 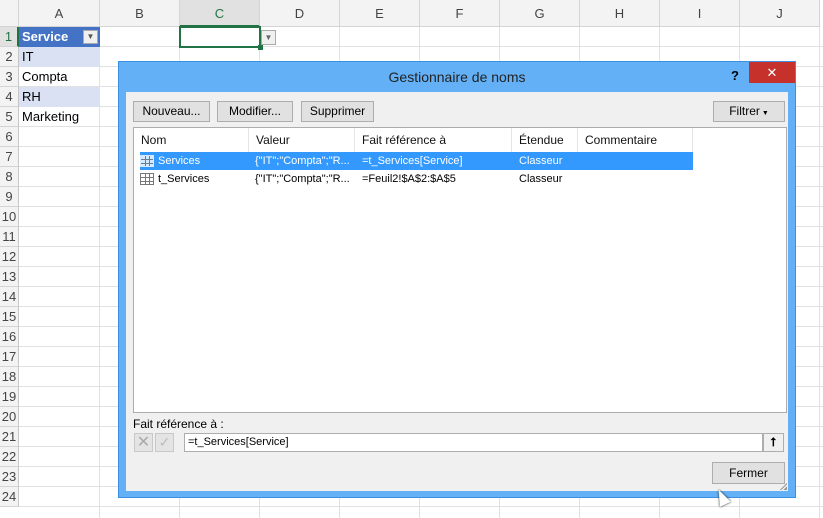 I want to click on cell-a2: IT, so click(x=59, y=57).